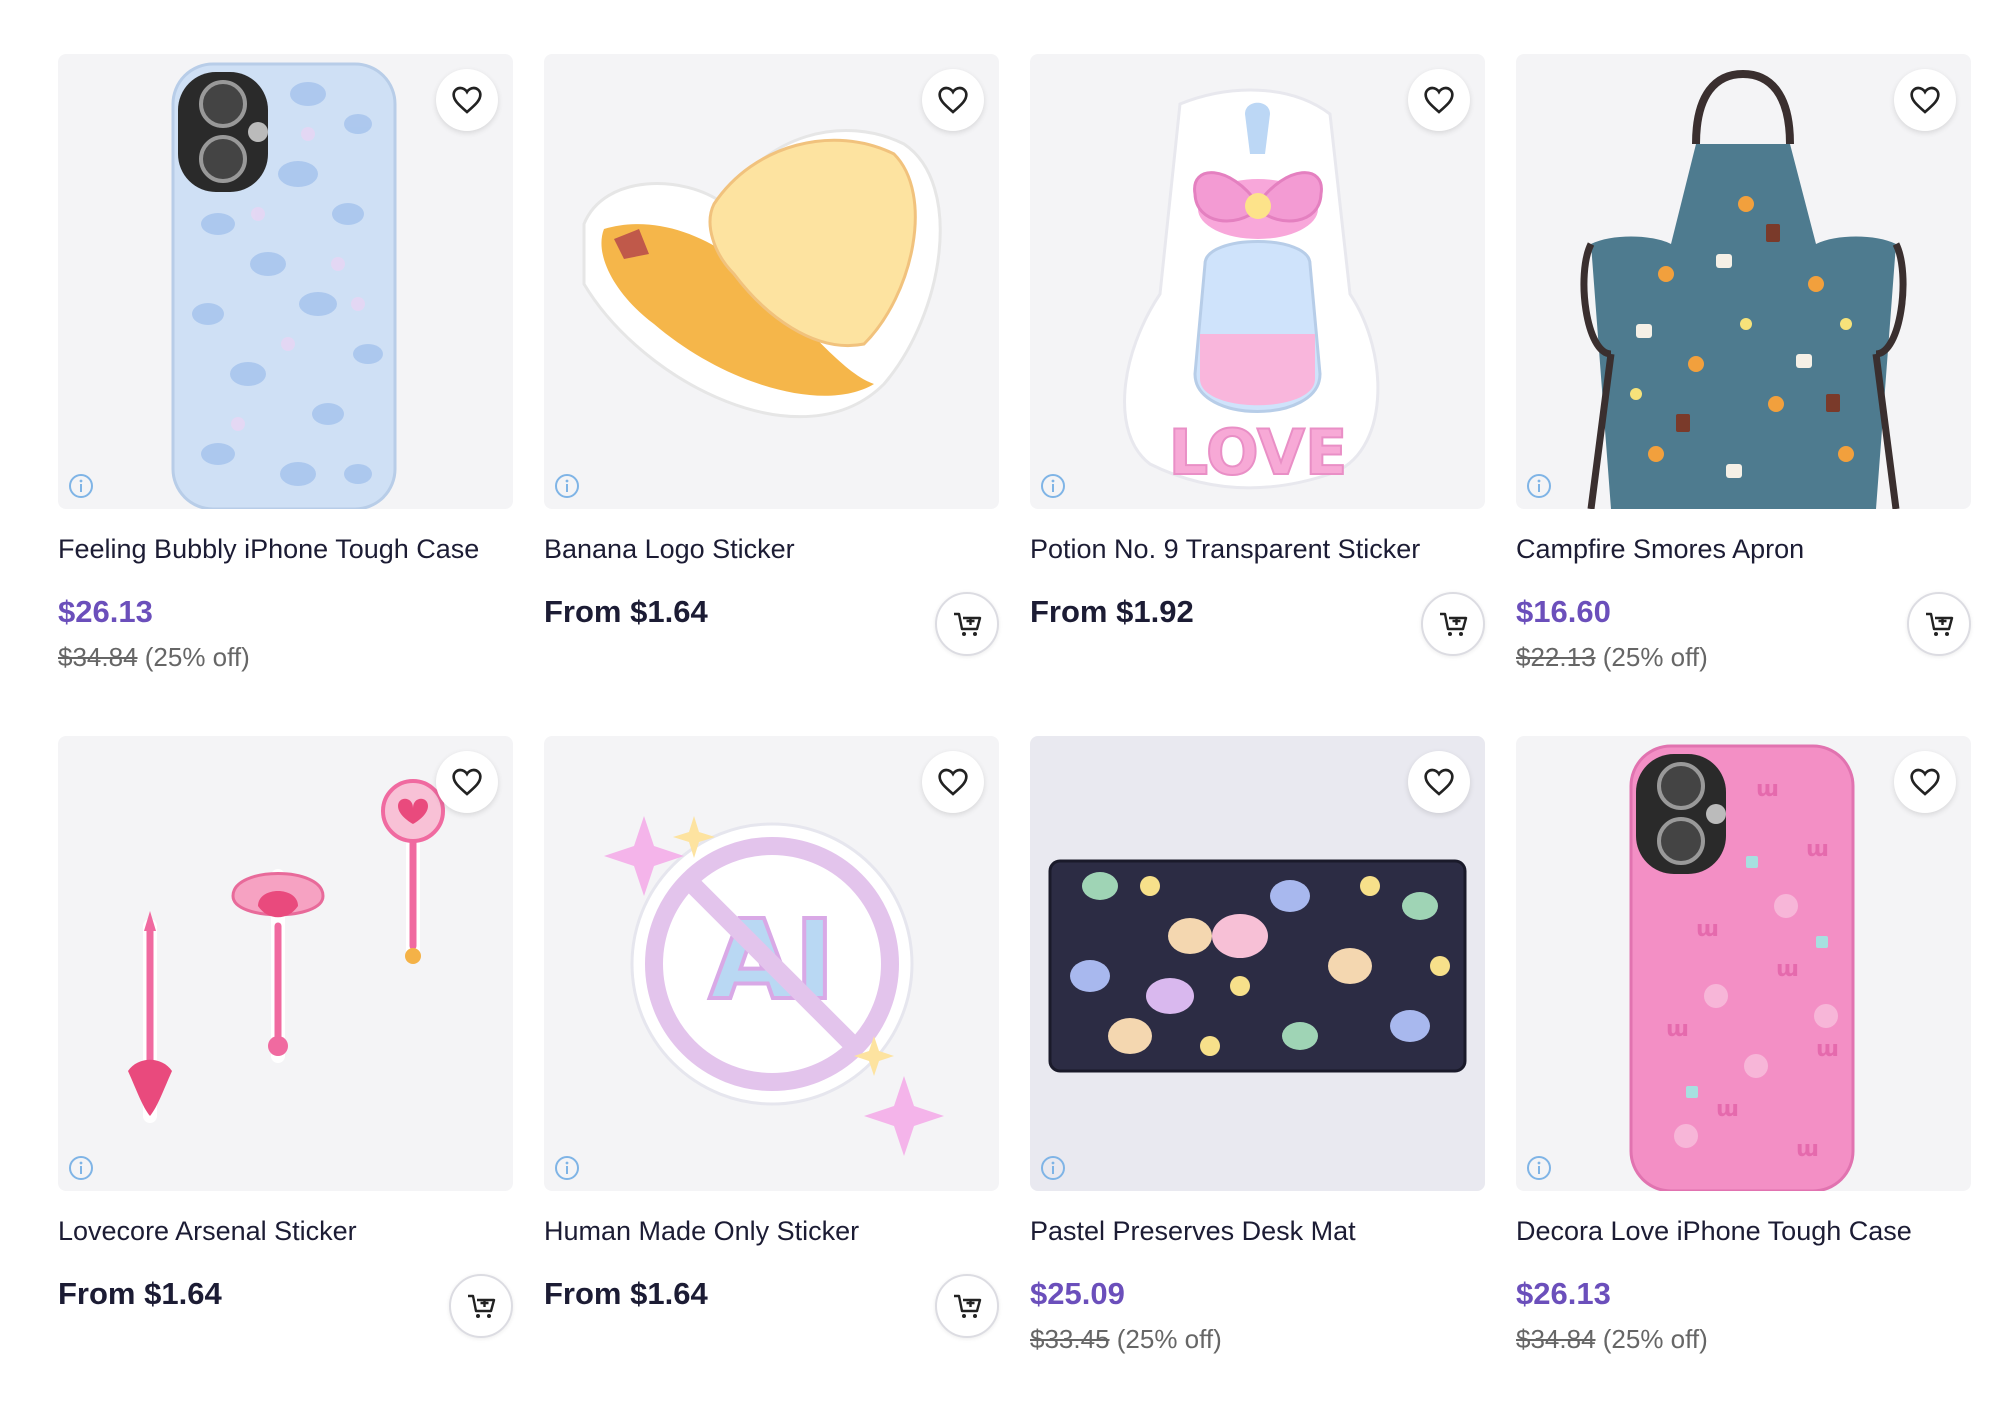 This screenshot has height=1418, width=2000. I want to click on product-title: Lovecore Arsenal Sticker, so click(285, 1231).